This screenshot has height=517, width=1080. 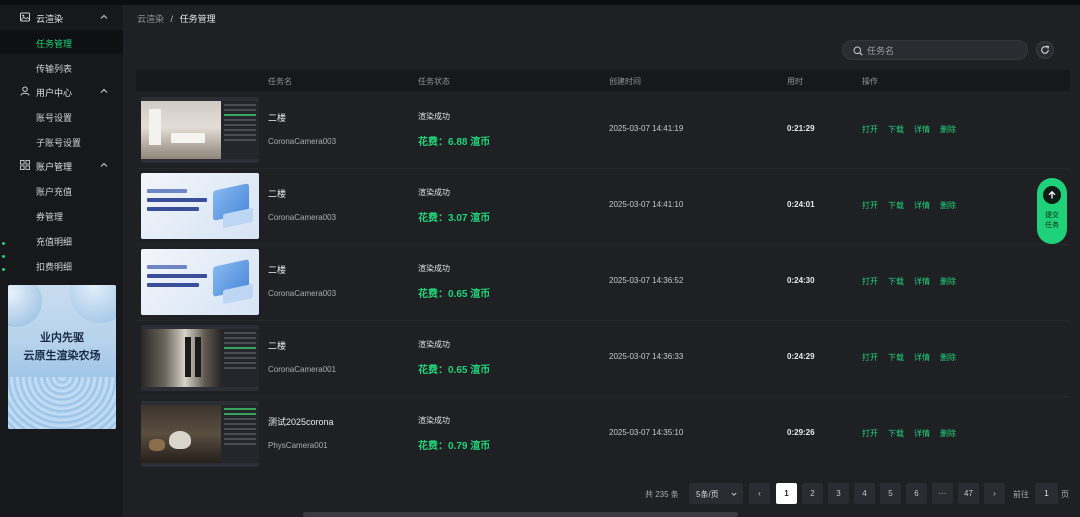 I want to click on page-button-6: 6, so click(x=916, y=493).